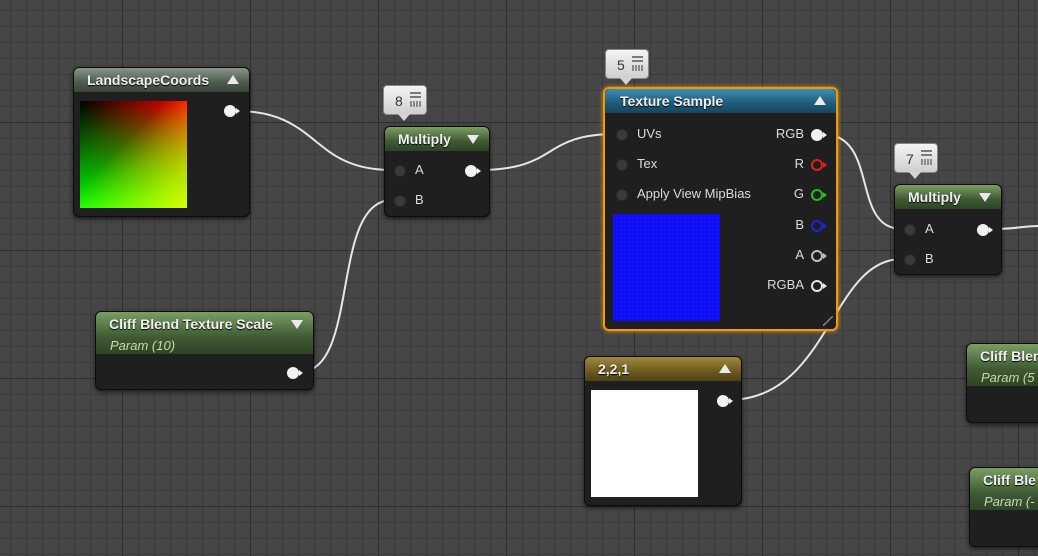 The width and height of the screenshot is (1038, 556). I want to click on node-subtitle: Param (-, so click(1009, 501).